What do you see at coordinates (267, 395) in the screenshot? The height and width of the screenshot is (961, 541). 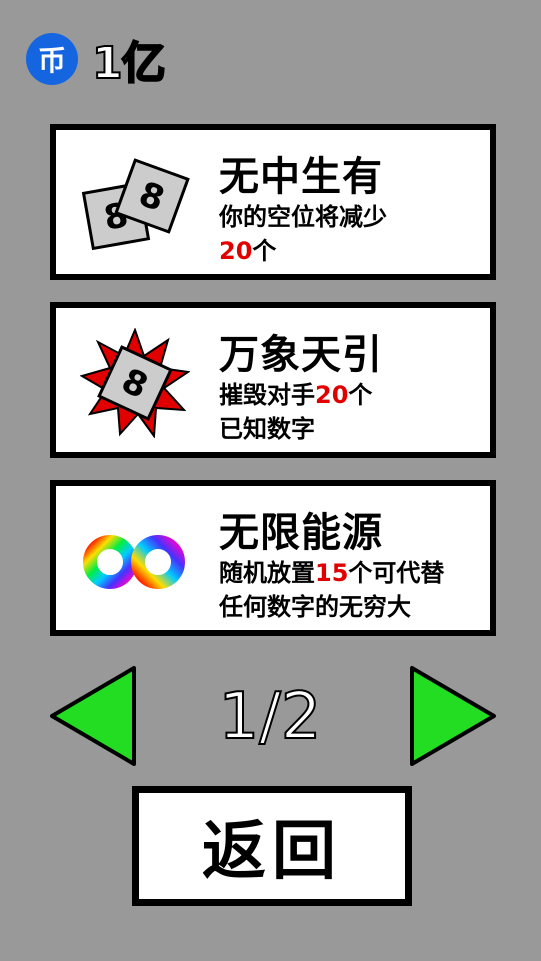 I see `desc-text: 摧毁对手` at bounding box center [267, 395].